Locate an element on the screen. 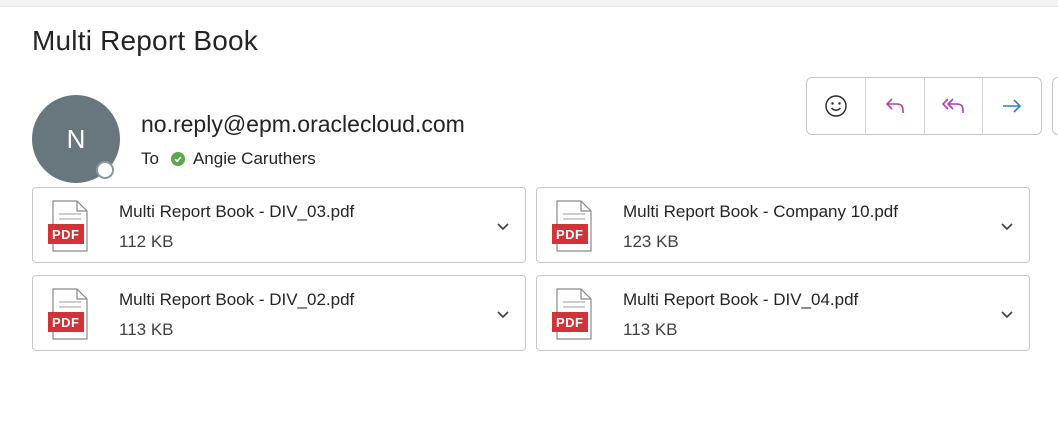 The image size is (1058, 437). reply-all-icon is located at coordinates (953, 105).